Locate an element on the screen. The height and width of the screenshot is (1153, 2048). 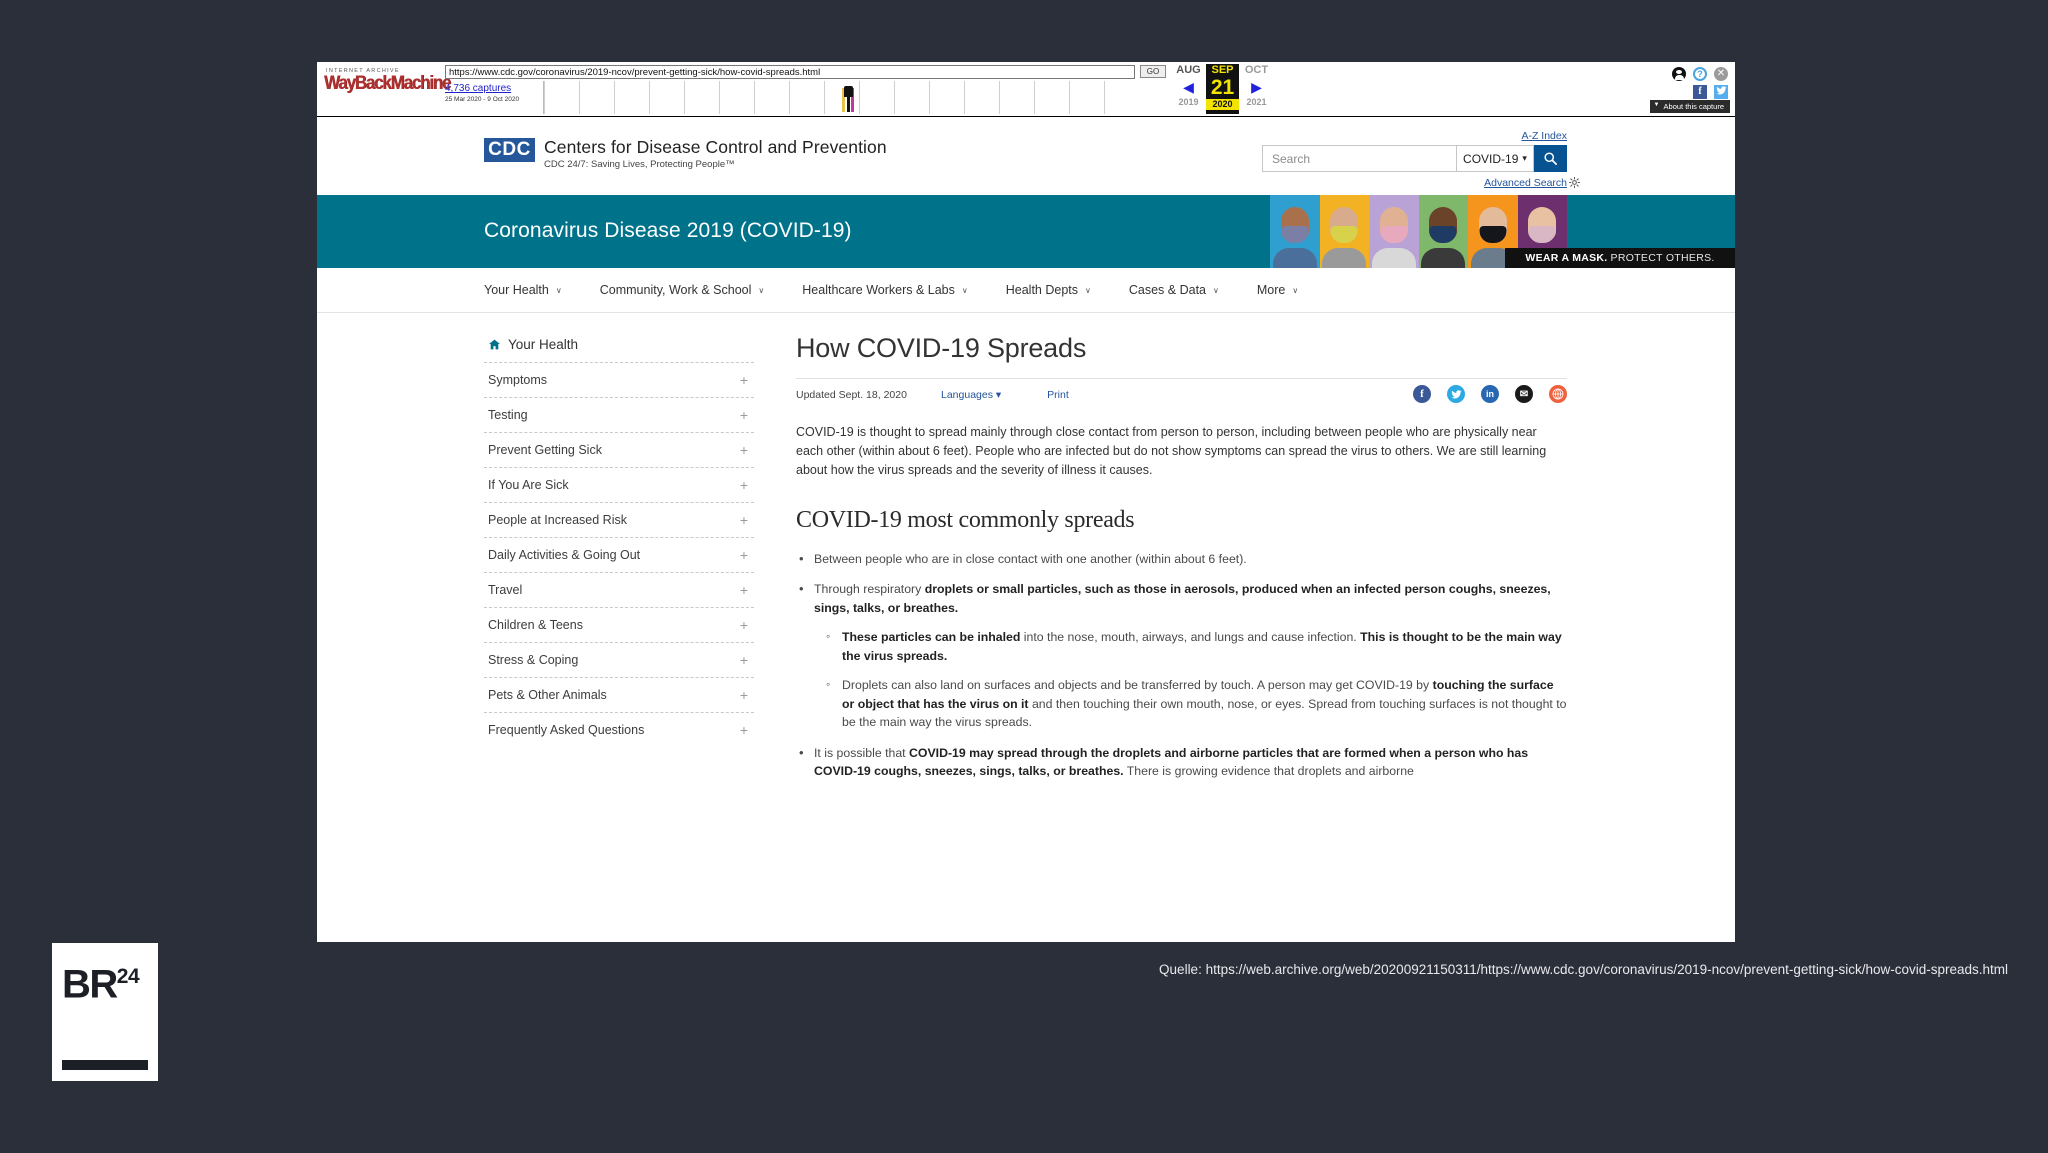
languages-dropdown: Languages ▾ is located at coordinates (971, 395).